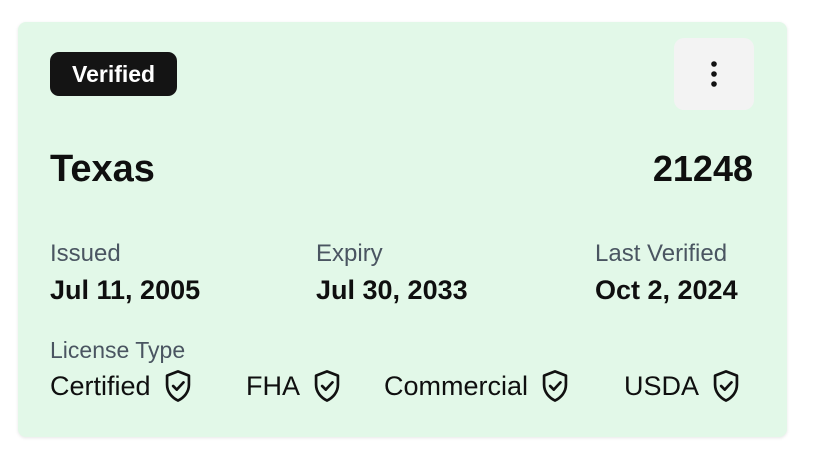  What do you see at coordinates (118, 350) in the screenshot?
I see `license-type-label: License Type` at bounding box center [118, 350].